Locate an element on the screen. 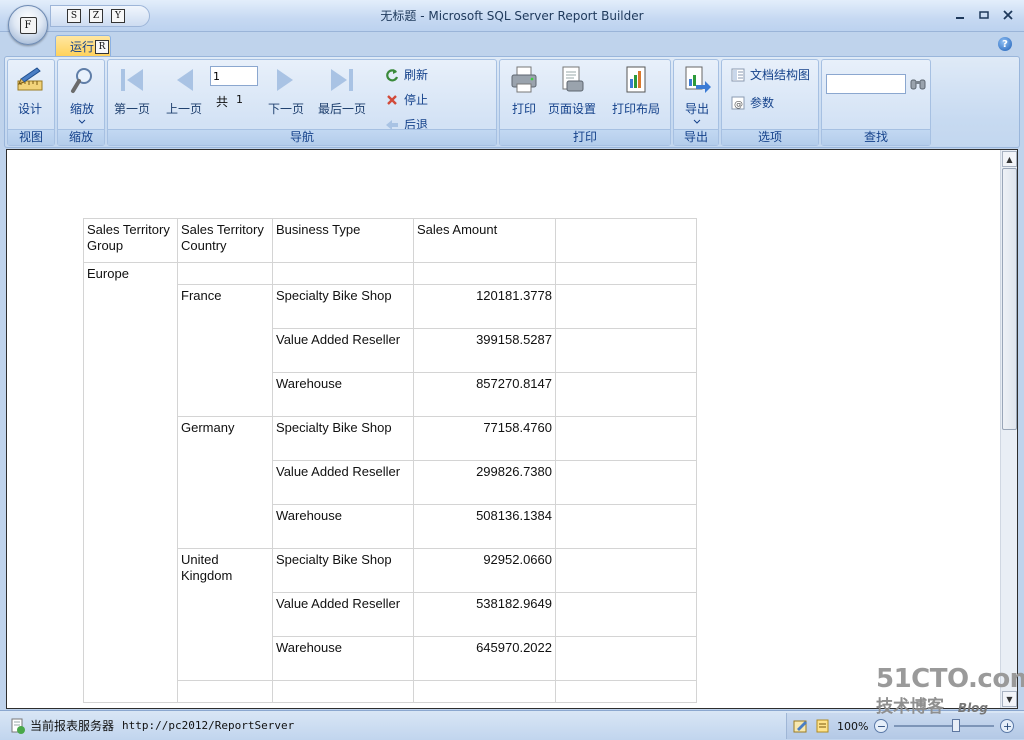  binoculars-icon is located at coordinates (918, 84).